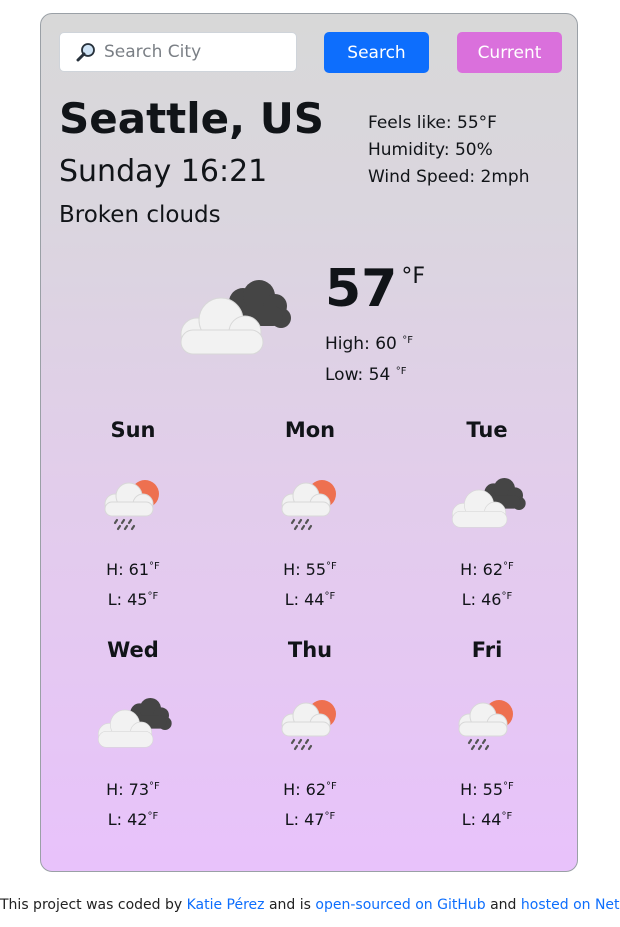  I want to click on feels-like: Feels like: 55°F, so click(432, 123).